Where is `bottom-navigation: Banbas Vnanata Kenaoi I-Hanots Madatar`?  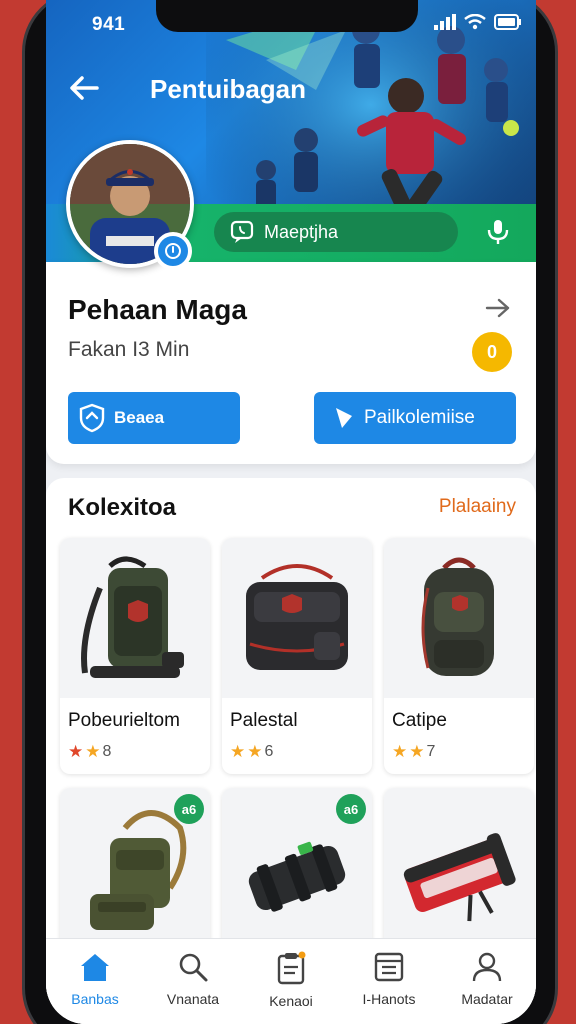
bottom-navigation: Banbas Vnanata Kenaoi I-Hanots Madatar is located at coordinates (291, 981).